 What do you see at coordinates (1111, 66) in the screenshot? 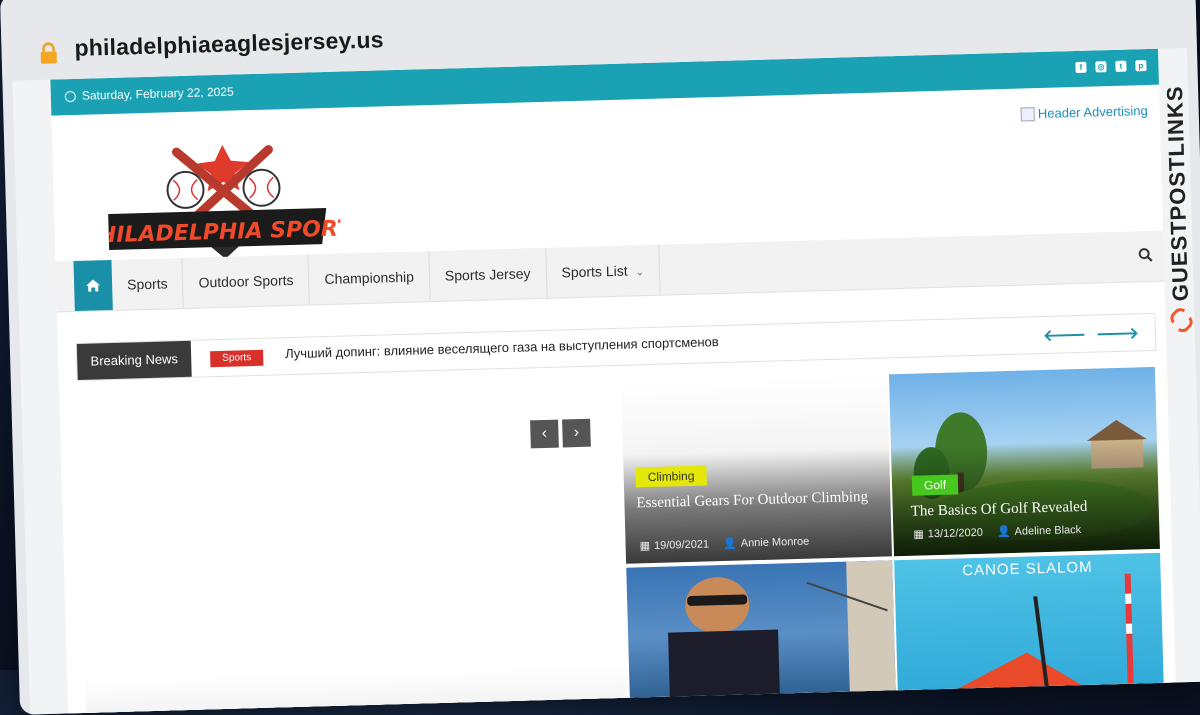
I see `social-links: f ◎ t p` at bounding box center [1111, 66].